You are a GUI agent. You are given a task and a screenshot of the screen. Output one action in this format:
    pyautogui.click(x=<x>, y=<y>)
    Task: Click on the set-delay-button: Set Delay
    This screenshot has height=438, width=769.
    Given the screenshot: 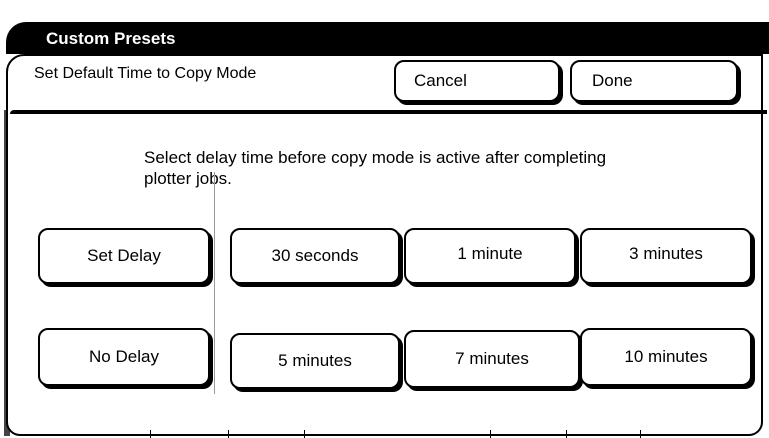 What is the action you would take?
    pyautogui.click(x=124, y=256)
    